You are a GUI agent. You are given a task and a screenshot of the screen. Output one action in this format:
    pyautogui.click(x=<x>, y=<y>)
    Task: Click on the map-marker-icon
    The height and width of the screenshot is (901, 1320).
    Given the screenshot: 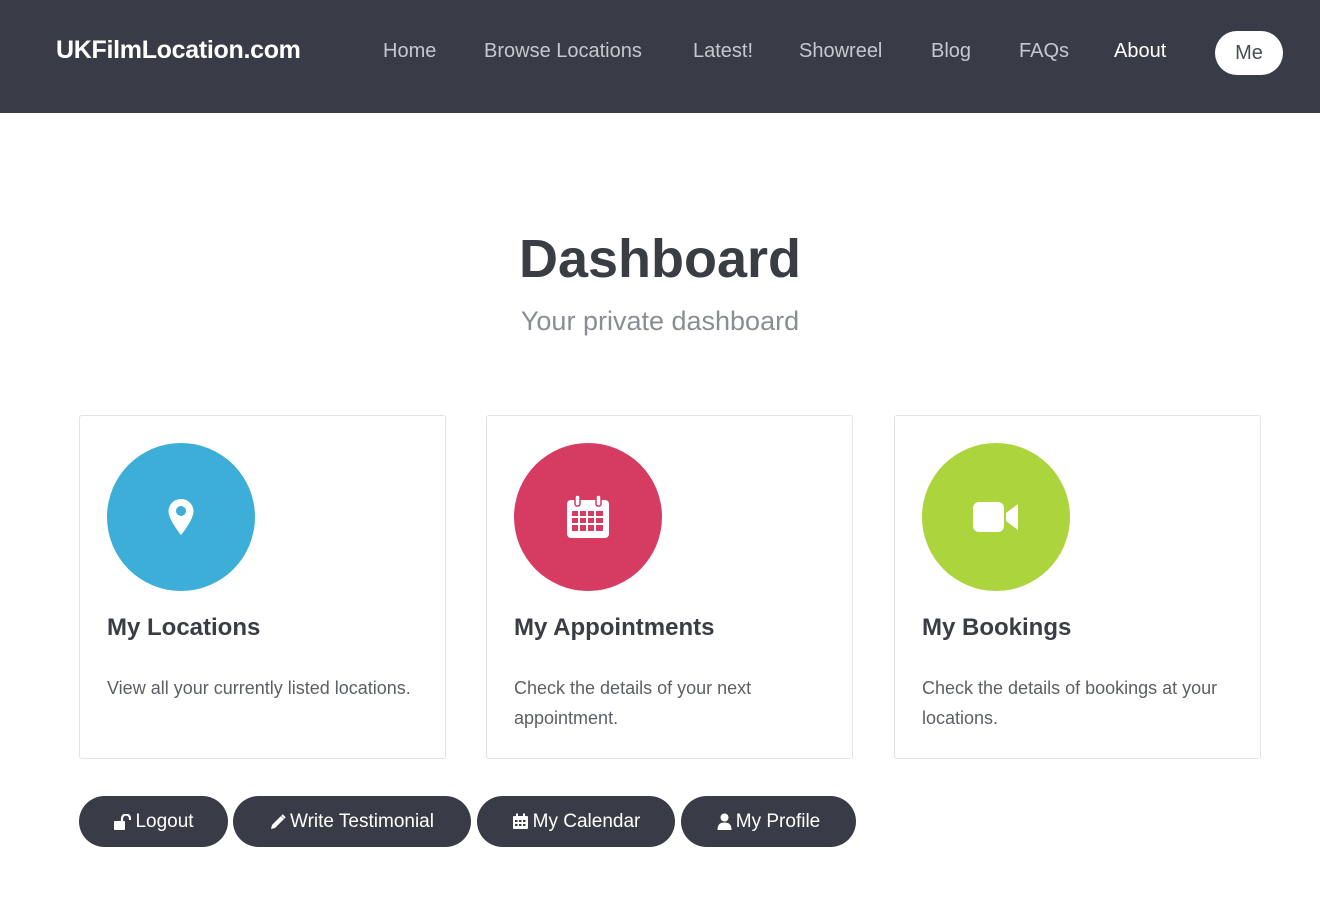 What is the action you would take?
    pyautogui.click(x=181, y=517)
    